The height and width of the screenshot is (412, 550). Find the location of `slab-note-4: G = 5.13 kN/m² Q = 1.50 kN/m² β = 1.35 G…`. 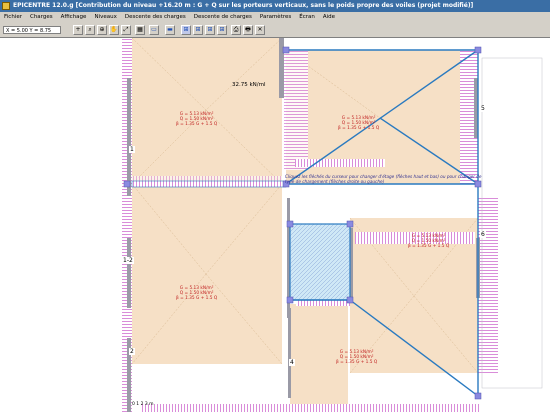

slab-note-4: G = 5.13 kN/m² Q = 1.50 kN/m² β = 1.35 G… is located at coordinates (429, 241).